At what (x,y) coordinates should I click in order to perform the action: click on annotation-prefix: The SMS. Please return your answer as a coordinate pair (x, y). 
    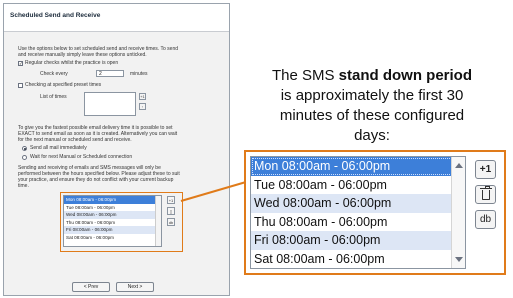
    Looking at the image, I should click on (305, 75).